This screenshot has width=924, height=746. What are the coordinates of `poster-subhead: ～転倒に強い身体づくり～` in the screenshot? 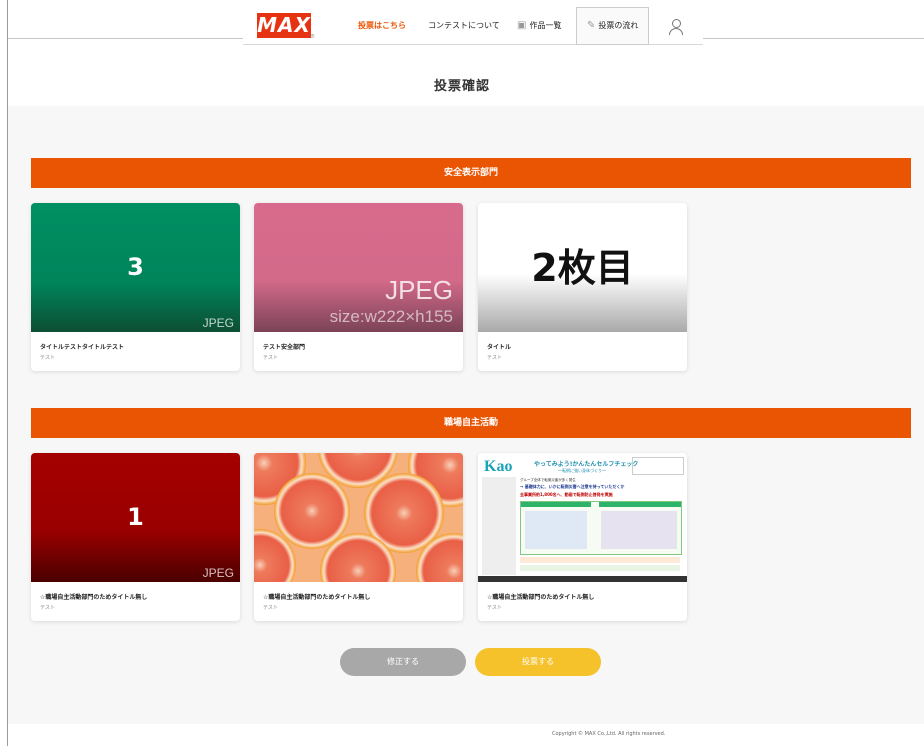 It's located at (582, 470).